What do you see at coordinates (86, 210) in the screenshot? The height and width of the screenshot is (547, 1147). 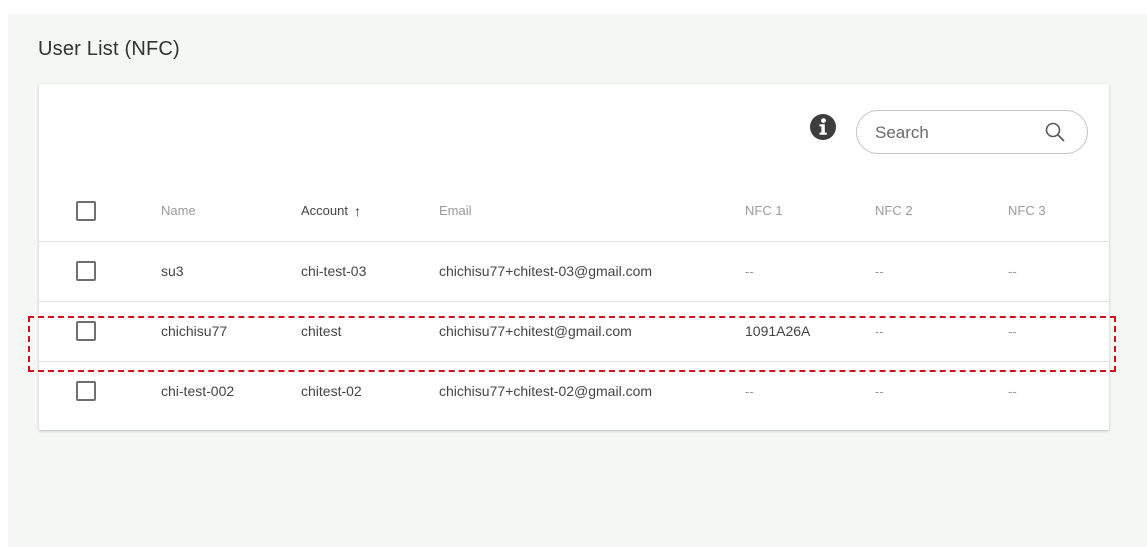 I see `select-all-checkbox` at bounding box center [86, 210].